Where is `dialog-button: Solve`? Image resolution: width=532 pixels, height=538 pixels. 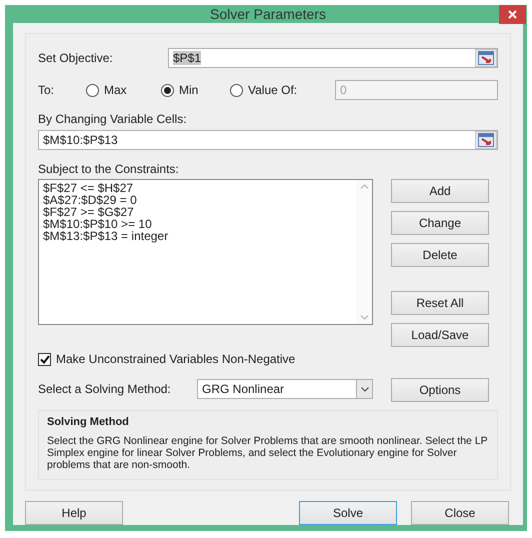 dialog-button: Solve is located at coordinates (348, 513).